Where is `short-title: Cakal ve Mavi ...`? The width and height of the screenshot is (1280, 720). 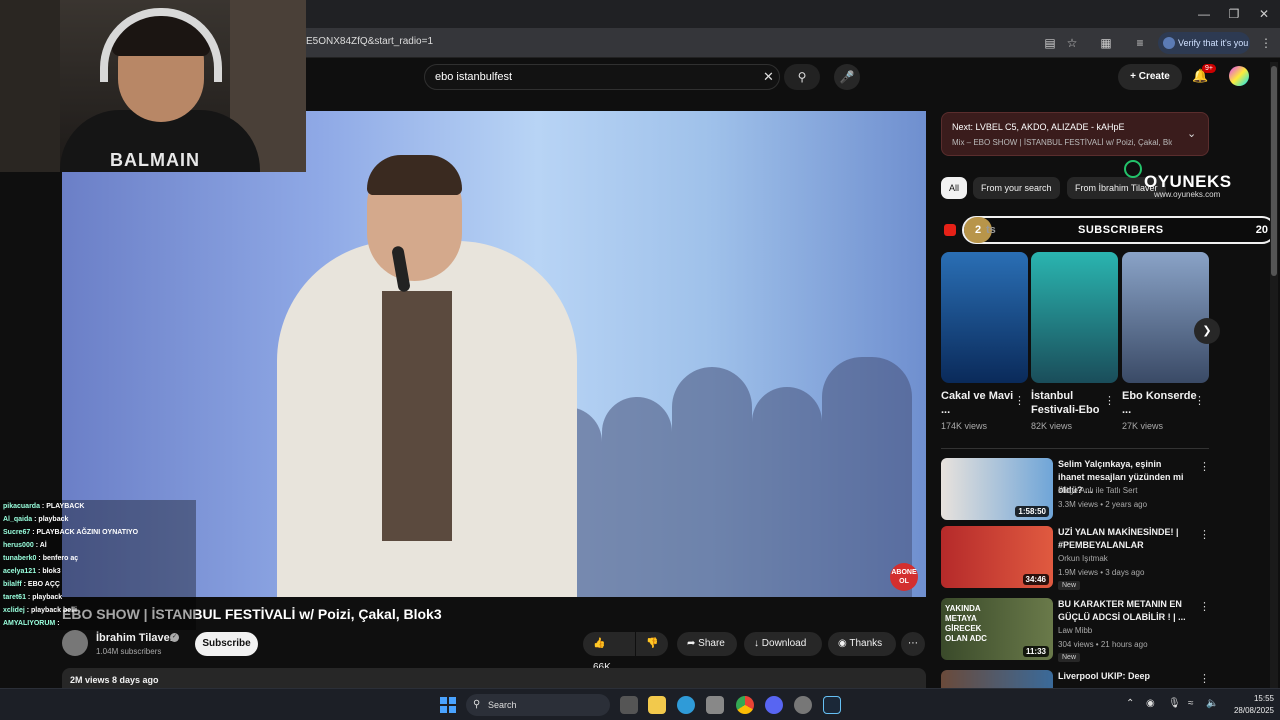
short-title: Cakal ve Mavi ... is located at coordinates (981, 403).